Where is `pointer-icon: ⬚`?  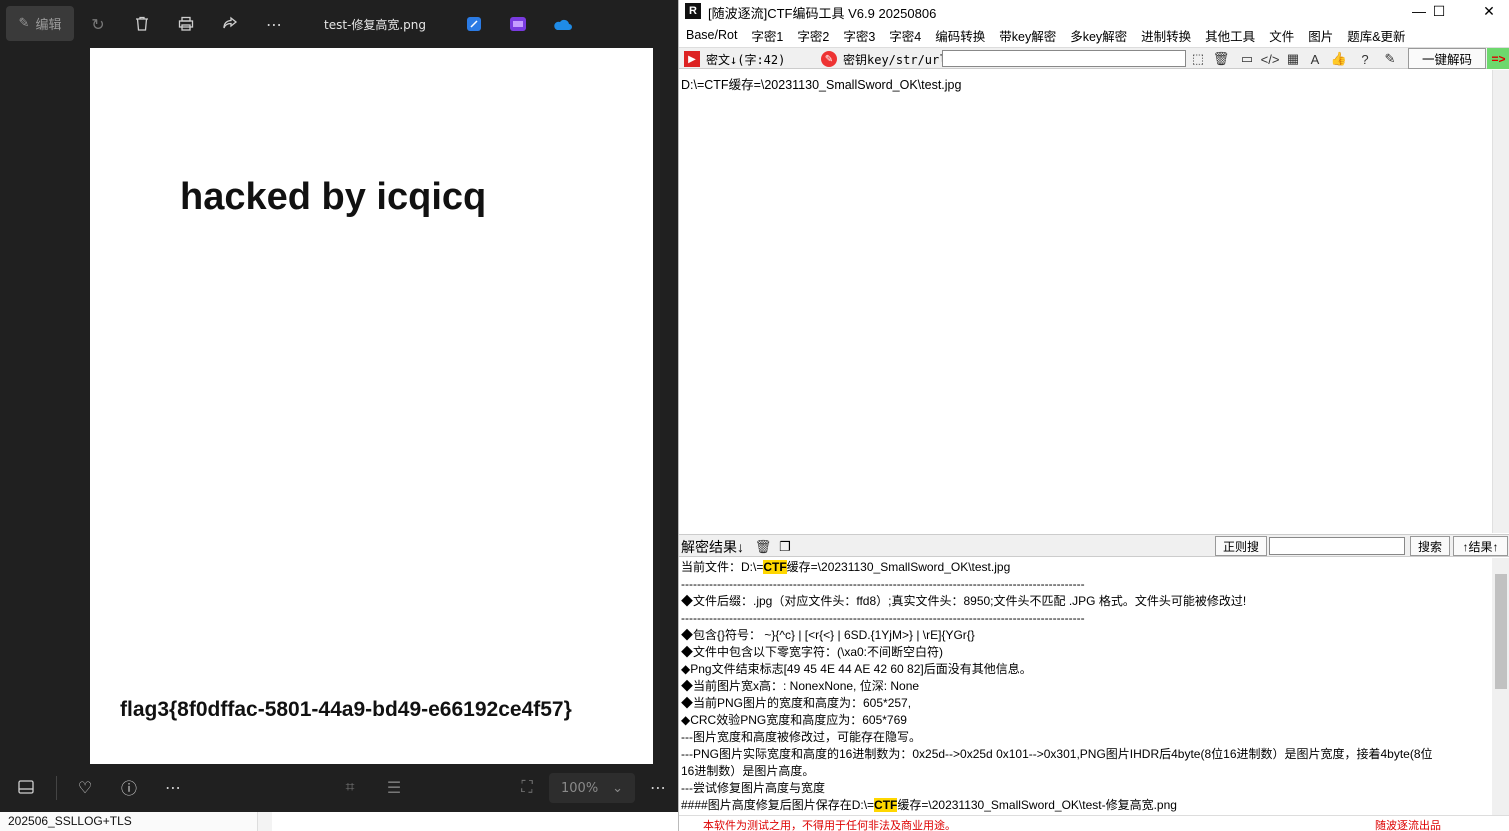
pointer-icon: ⬚ is located at coordinates (1198, 59).